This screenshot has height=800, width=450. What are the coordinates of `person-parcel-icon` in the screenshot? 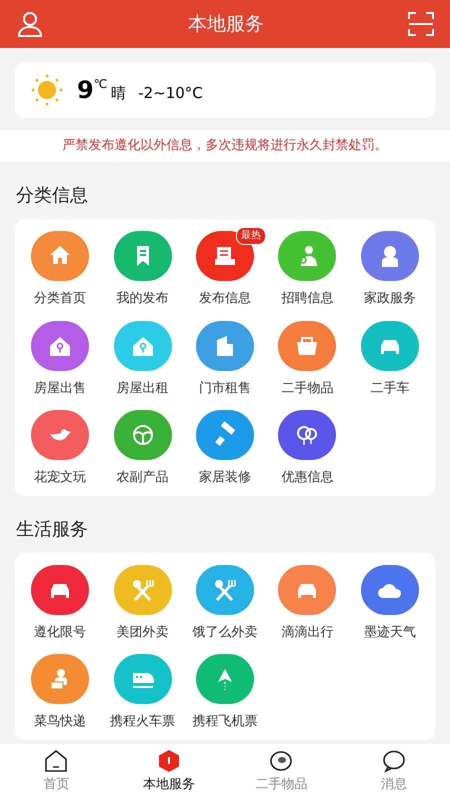 It's located at (60, 679).